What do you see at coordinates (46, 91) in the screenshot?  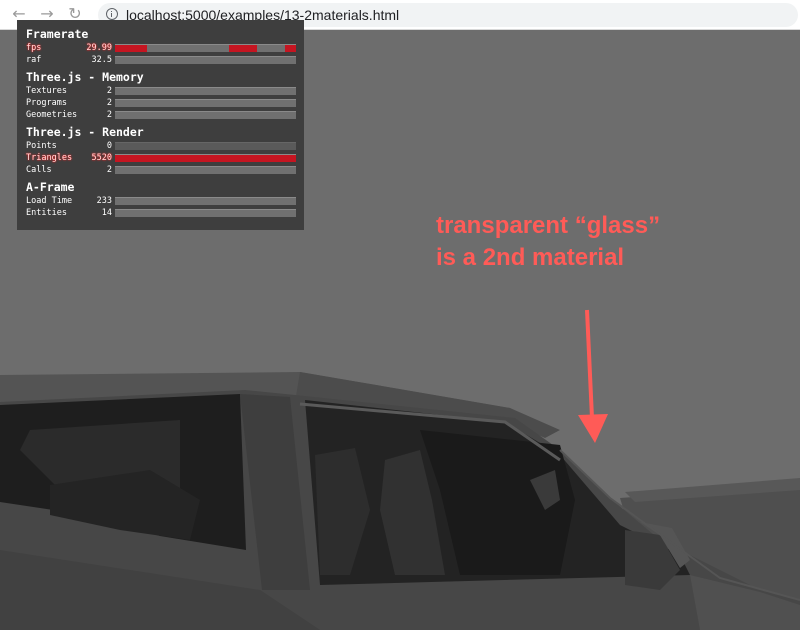 I see `stat-label: Textures` at bounding box center [46, 91].